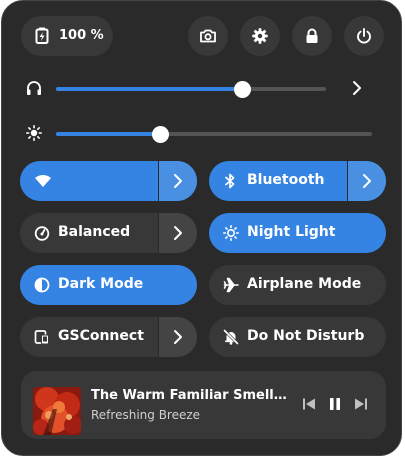 The width and height of the screenshot is (405, 458). I want to click on lock-icon, so click(312, 35).